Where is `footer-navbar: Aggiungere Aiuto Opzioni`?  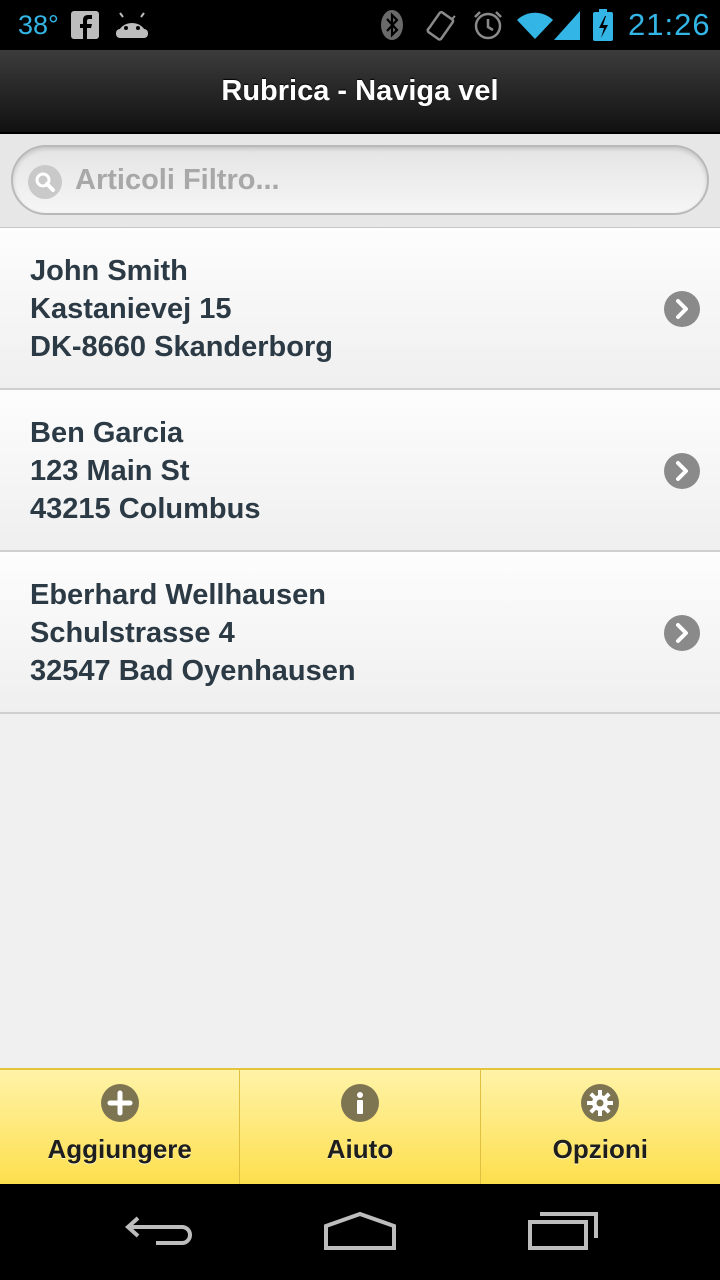
footer-navbar: Aggiungere Aiuto Opzioni is located at coordinates (360, 1126).